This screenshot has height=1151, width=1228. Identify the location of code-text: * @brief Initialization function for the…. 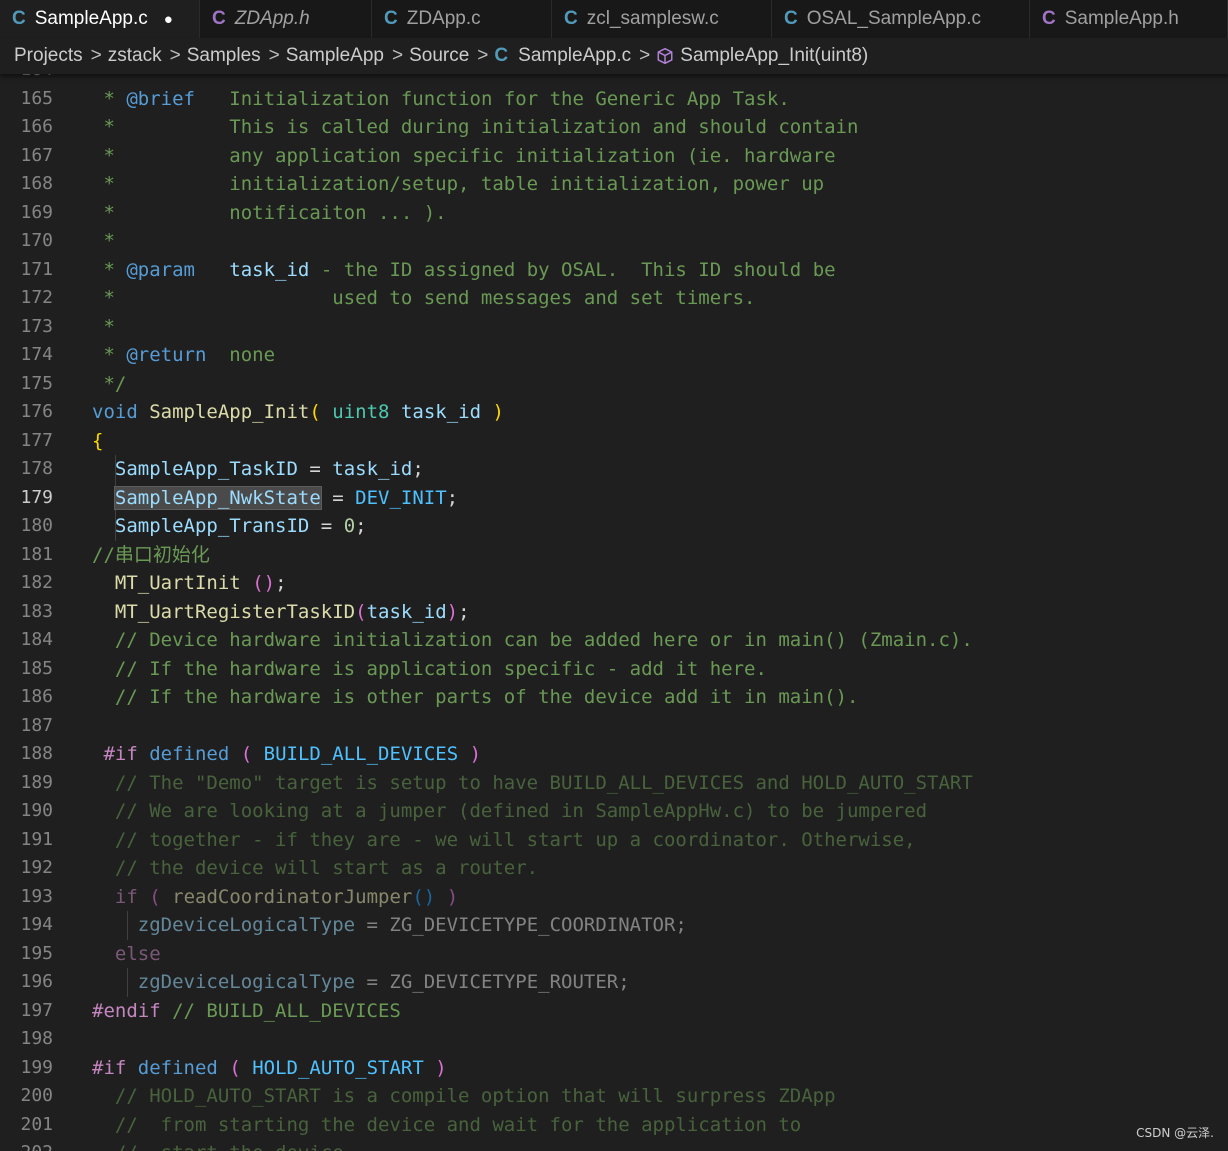
(440, 99).